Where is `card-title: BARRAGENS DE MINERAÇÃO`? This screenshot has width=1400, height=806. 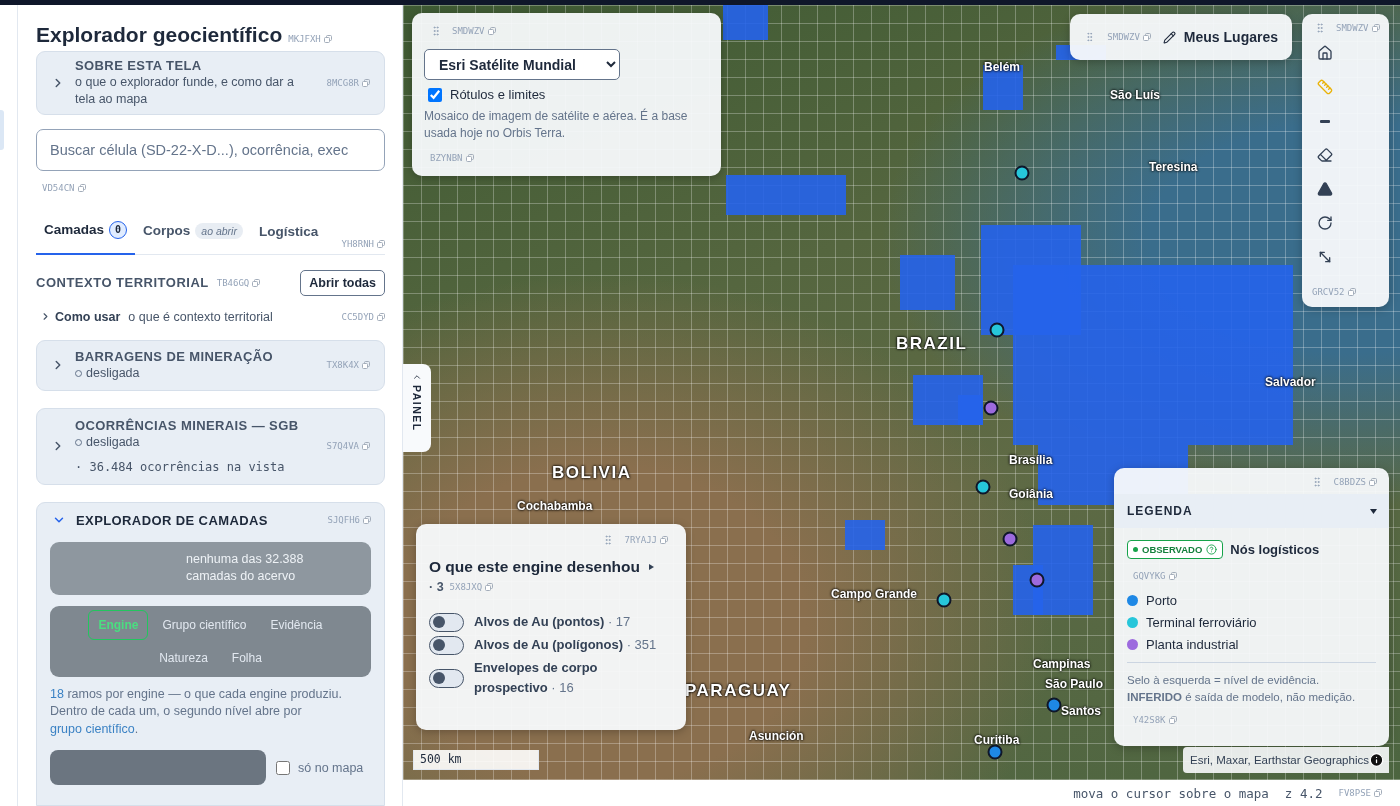
card-title: BARRAGENS DE MINERAÇÃO is located at coordinates (175, 356).